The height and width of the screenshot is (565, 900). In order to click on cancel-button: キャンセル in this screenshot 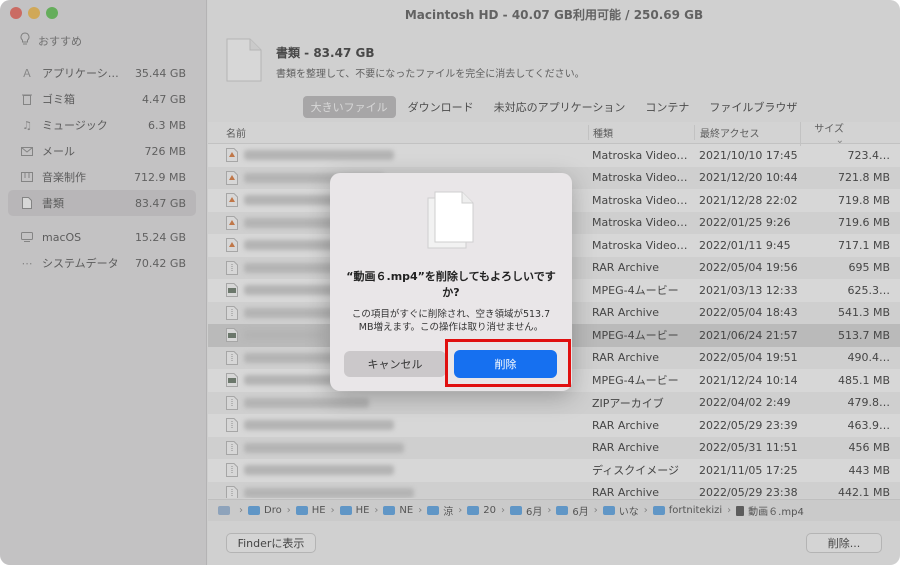, I will do `click(395, 364)`.